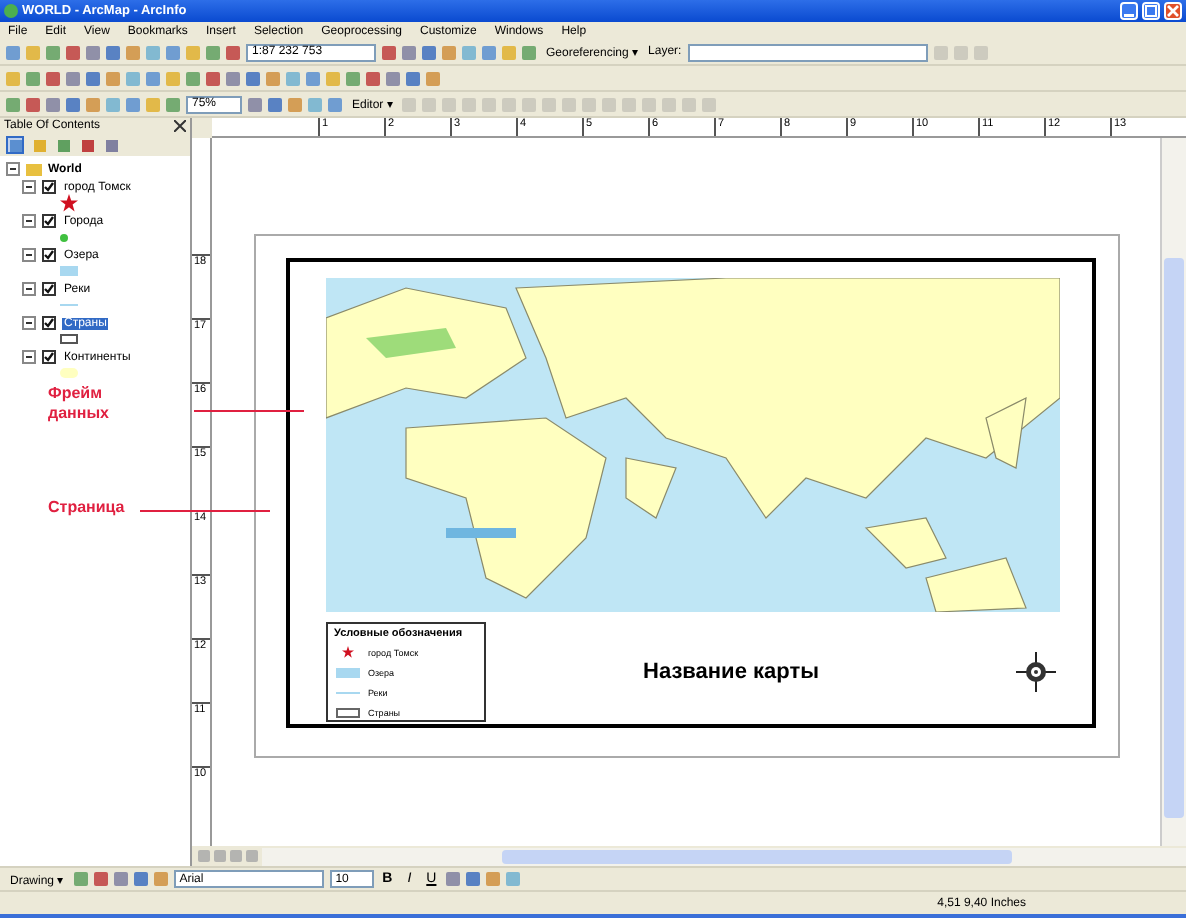  What do you see at coordinates (807, 52) in the screenshot?
I see `layer-combo` at bounding box center [807, 52].